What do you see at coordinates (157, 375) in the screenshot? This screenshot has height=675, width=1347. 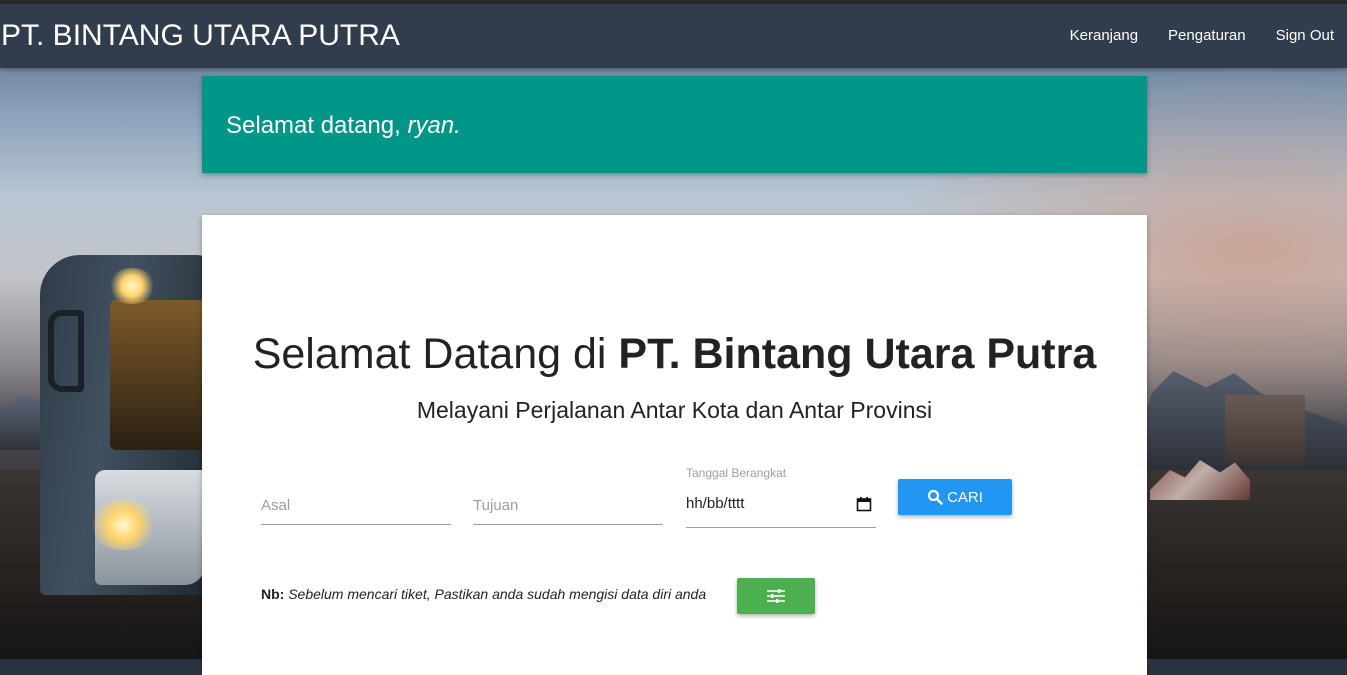 I see `bus-window` at bounding box center [157, 375].